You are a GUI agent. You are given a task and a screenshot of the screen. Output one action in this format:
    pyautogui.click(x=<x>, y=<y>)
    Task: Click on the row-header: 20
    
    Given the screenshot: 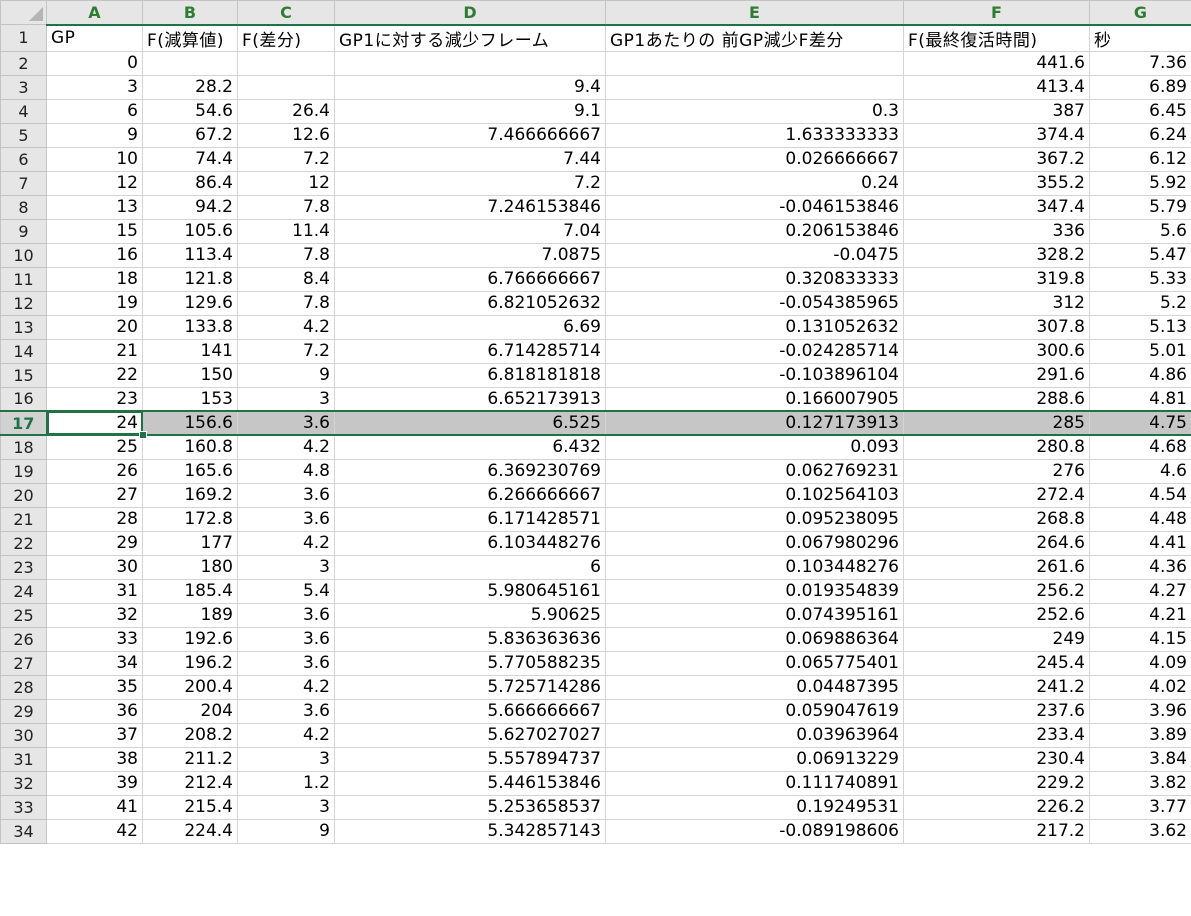 What is the action you would take?
    pyautogui.click(x=23, y=495)
    